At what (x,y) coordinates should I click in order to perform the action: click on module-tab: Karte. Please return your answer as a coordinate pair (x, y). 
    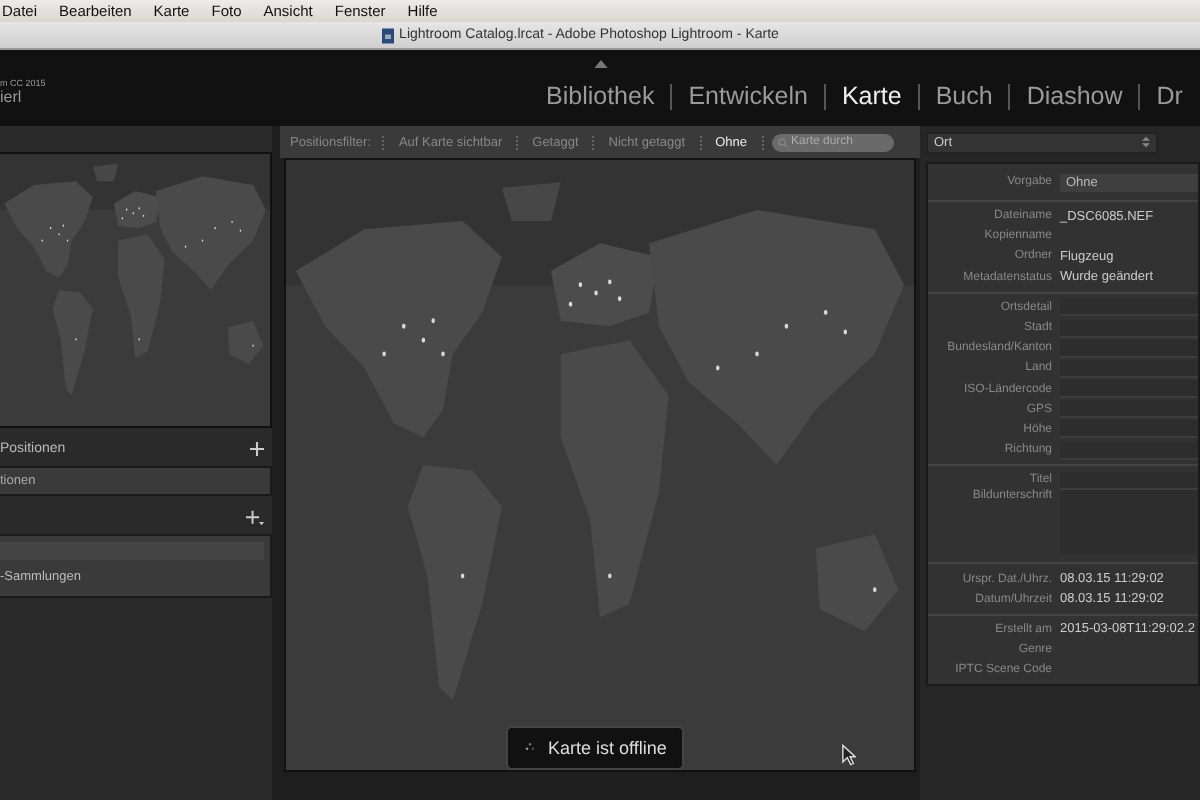
    Looking at the image, I should click on (870, 97).